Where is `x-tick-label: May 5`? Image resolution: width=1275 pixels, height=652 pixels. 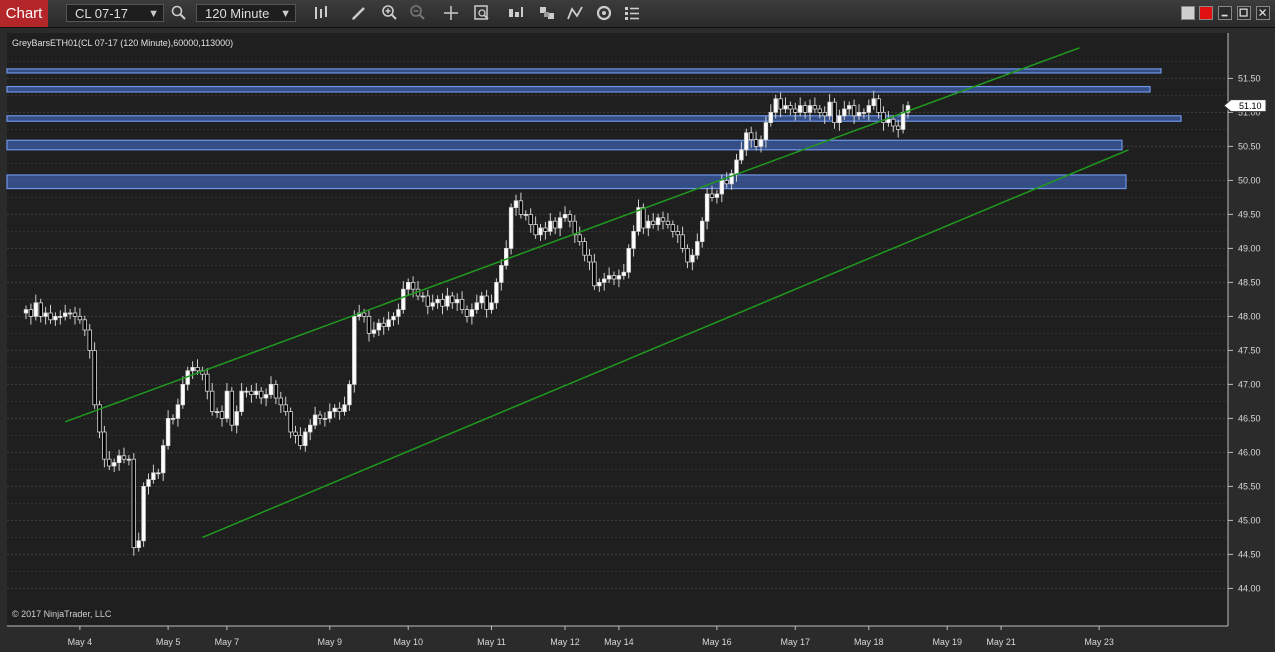 x-tick-label: May 5 is located at coordinates (168, 642).